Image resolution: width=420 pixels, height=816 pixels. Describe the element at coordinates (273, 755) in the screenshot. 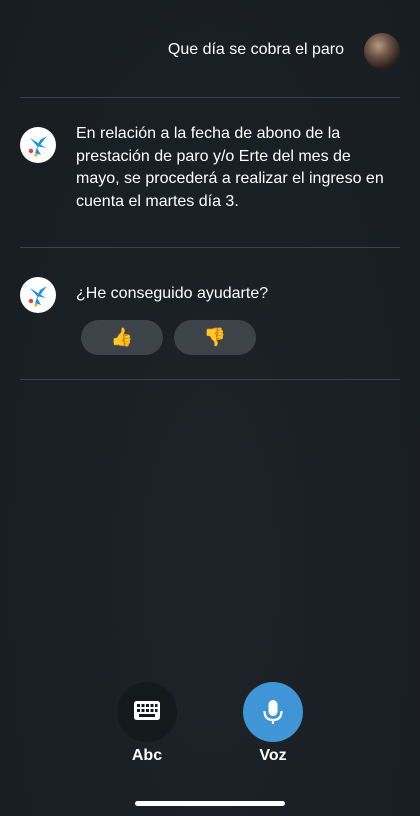

I see `voice-mode-label: Voz` at that location.